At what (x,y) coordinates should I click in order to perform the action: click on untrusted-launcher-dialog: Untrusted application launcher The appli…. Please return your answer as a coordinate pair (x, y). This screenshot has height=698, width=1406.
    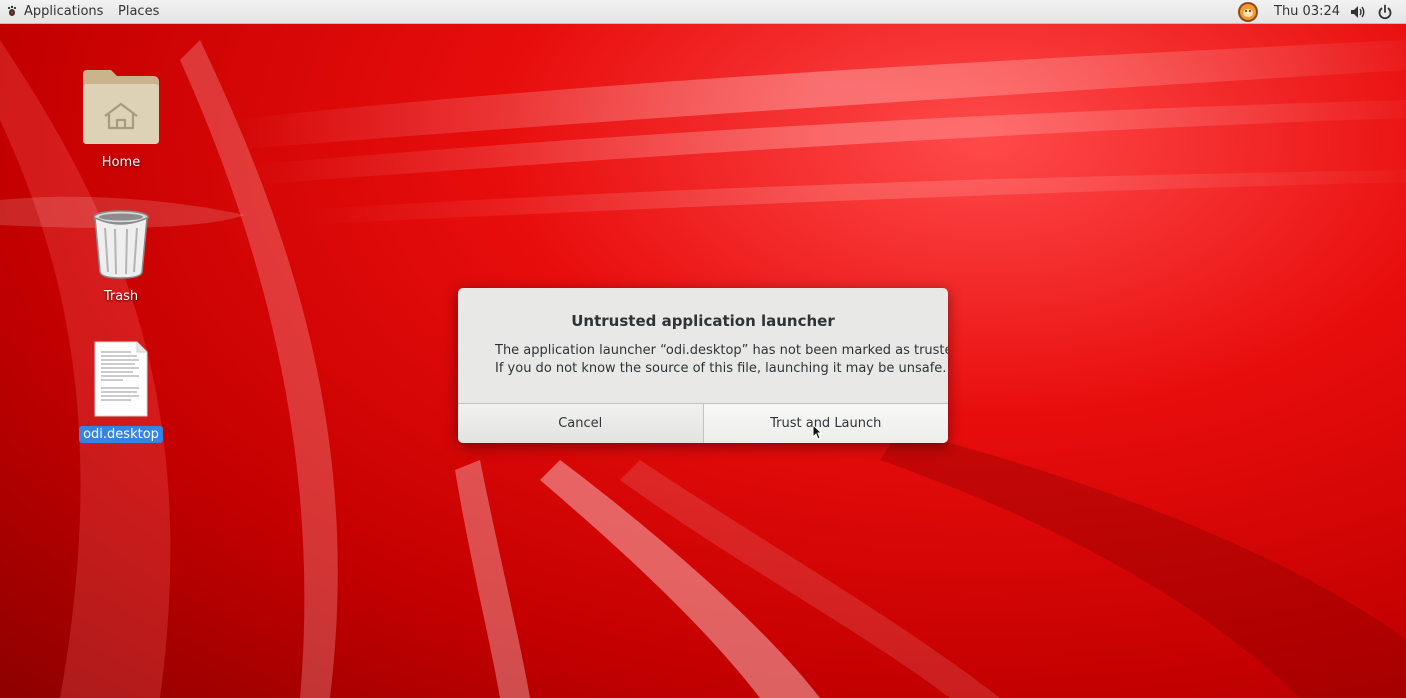
    Looking at the image, I should click on (703, 365).